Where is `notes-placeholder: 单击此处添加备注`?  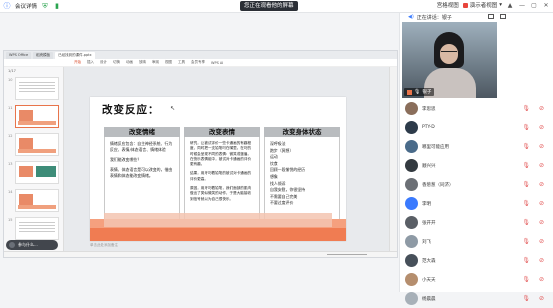 notes-placeholder: 单击此处添加备注 is located at coordinates (104, 245).